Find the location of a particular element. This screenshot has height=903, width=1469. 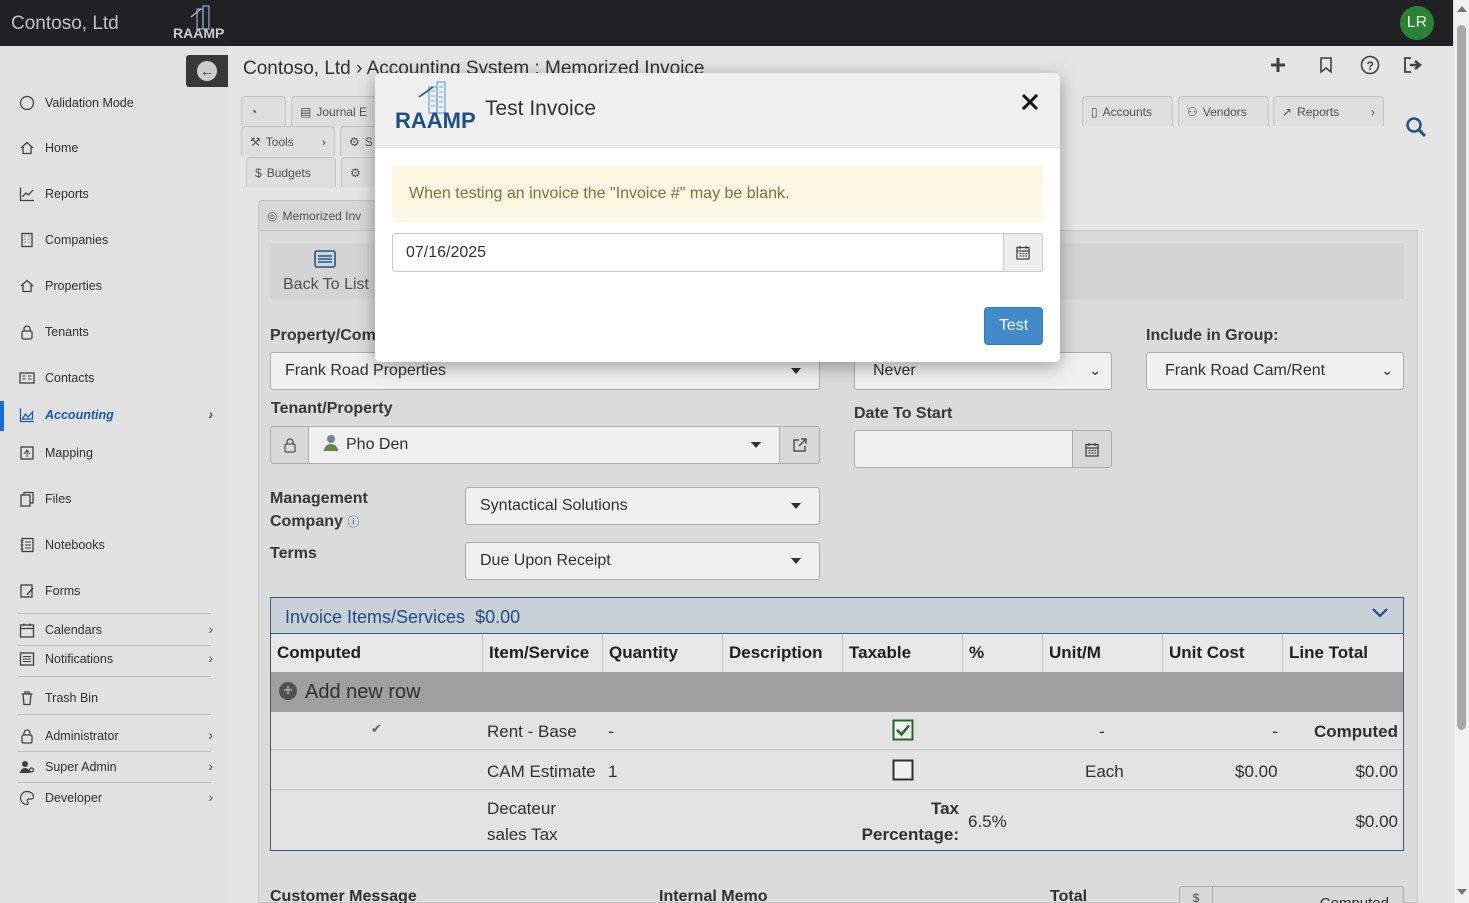

tax-item-line2: sales Tax is located at coordinates (522, 834).